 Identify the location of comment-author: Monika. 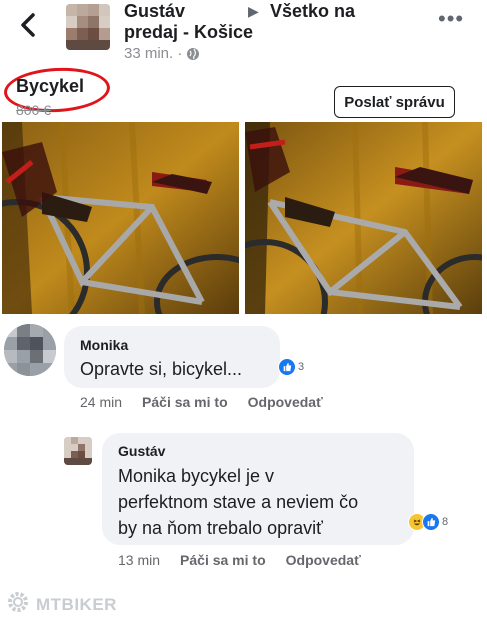
(104, 345).